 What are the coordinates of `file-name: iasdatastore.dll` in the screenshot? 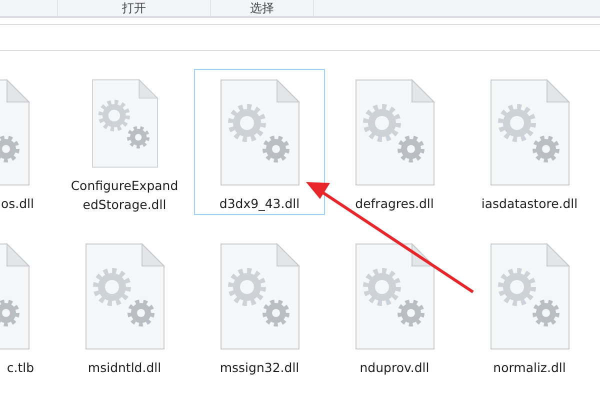 It's located at (529, 204).